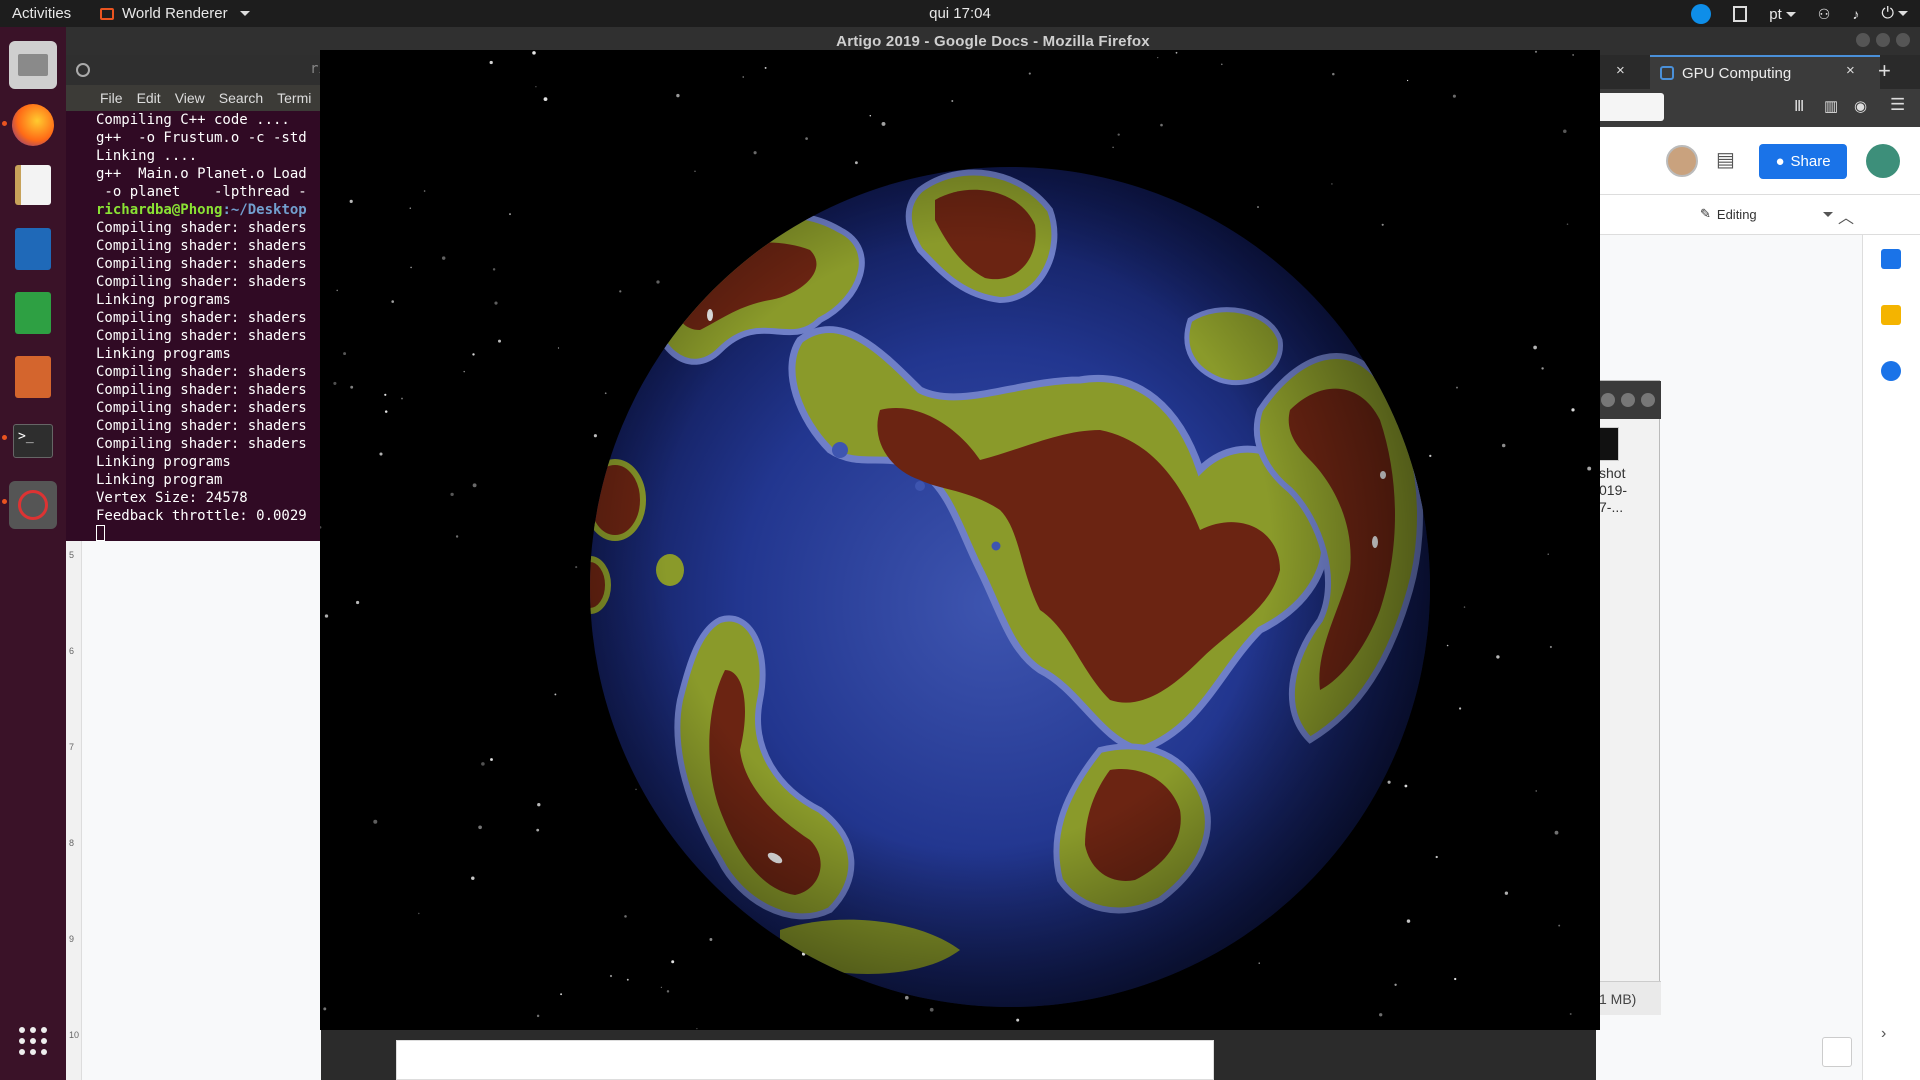 This screenshot has width=1920, height=1080. What do you see at coordinates (33, 441) in the screenshot?
I see `terminal-icon: >_` at bounding box center [33, 441].